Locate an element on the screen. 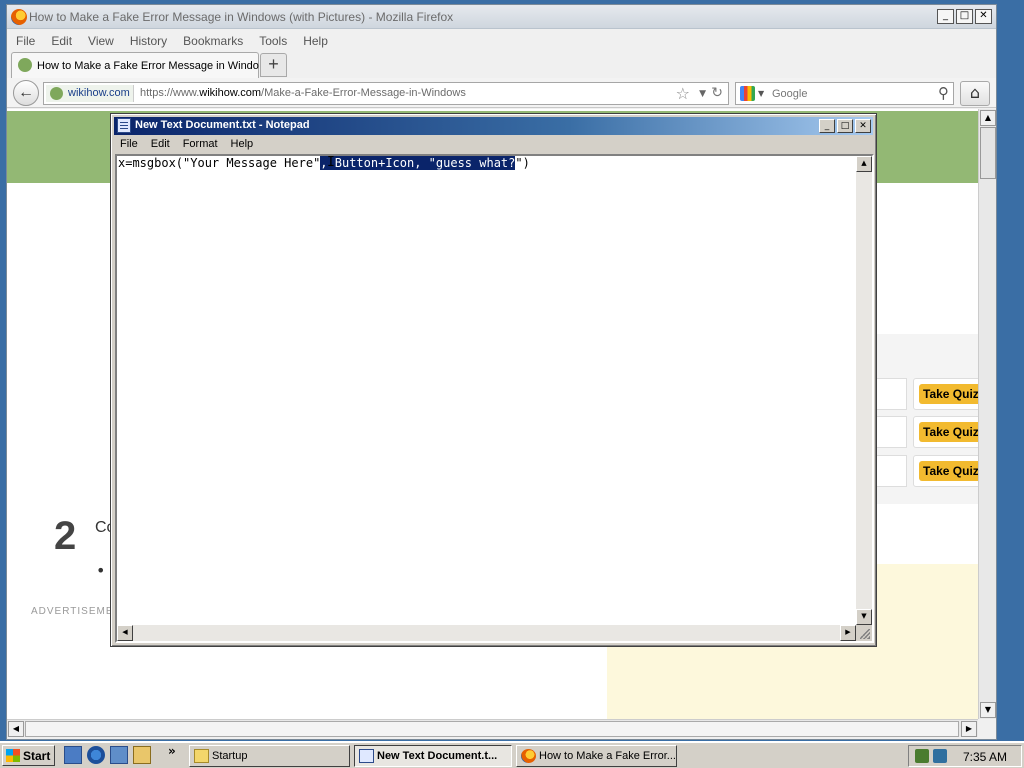 The height and width of the screenshot is (768, 1024). maximize-button: □ is located at coordinates (964, 16).